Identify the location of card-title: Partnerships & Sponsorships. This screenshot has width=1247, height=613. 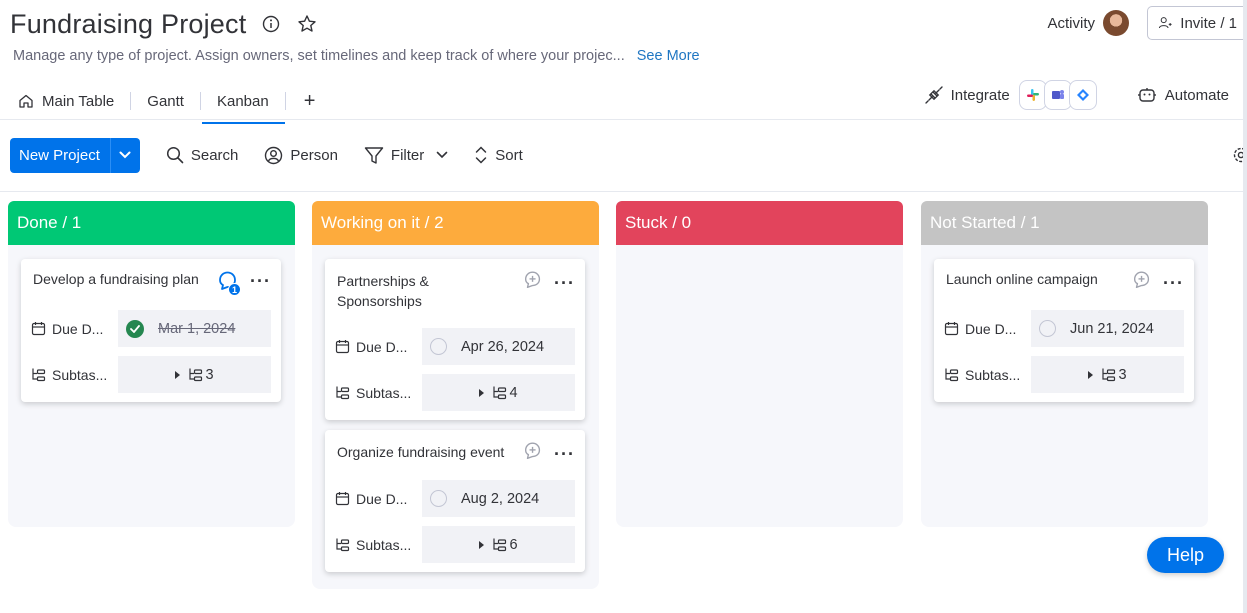
(402, 291).